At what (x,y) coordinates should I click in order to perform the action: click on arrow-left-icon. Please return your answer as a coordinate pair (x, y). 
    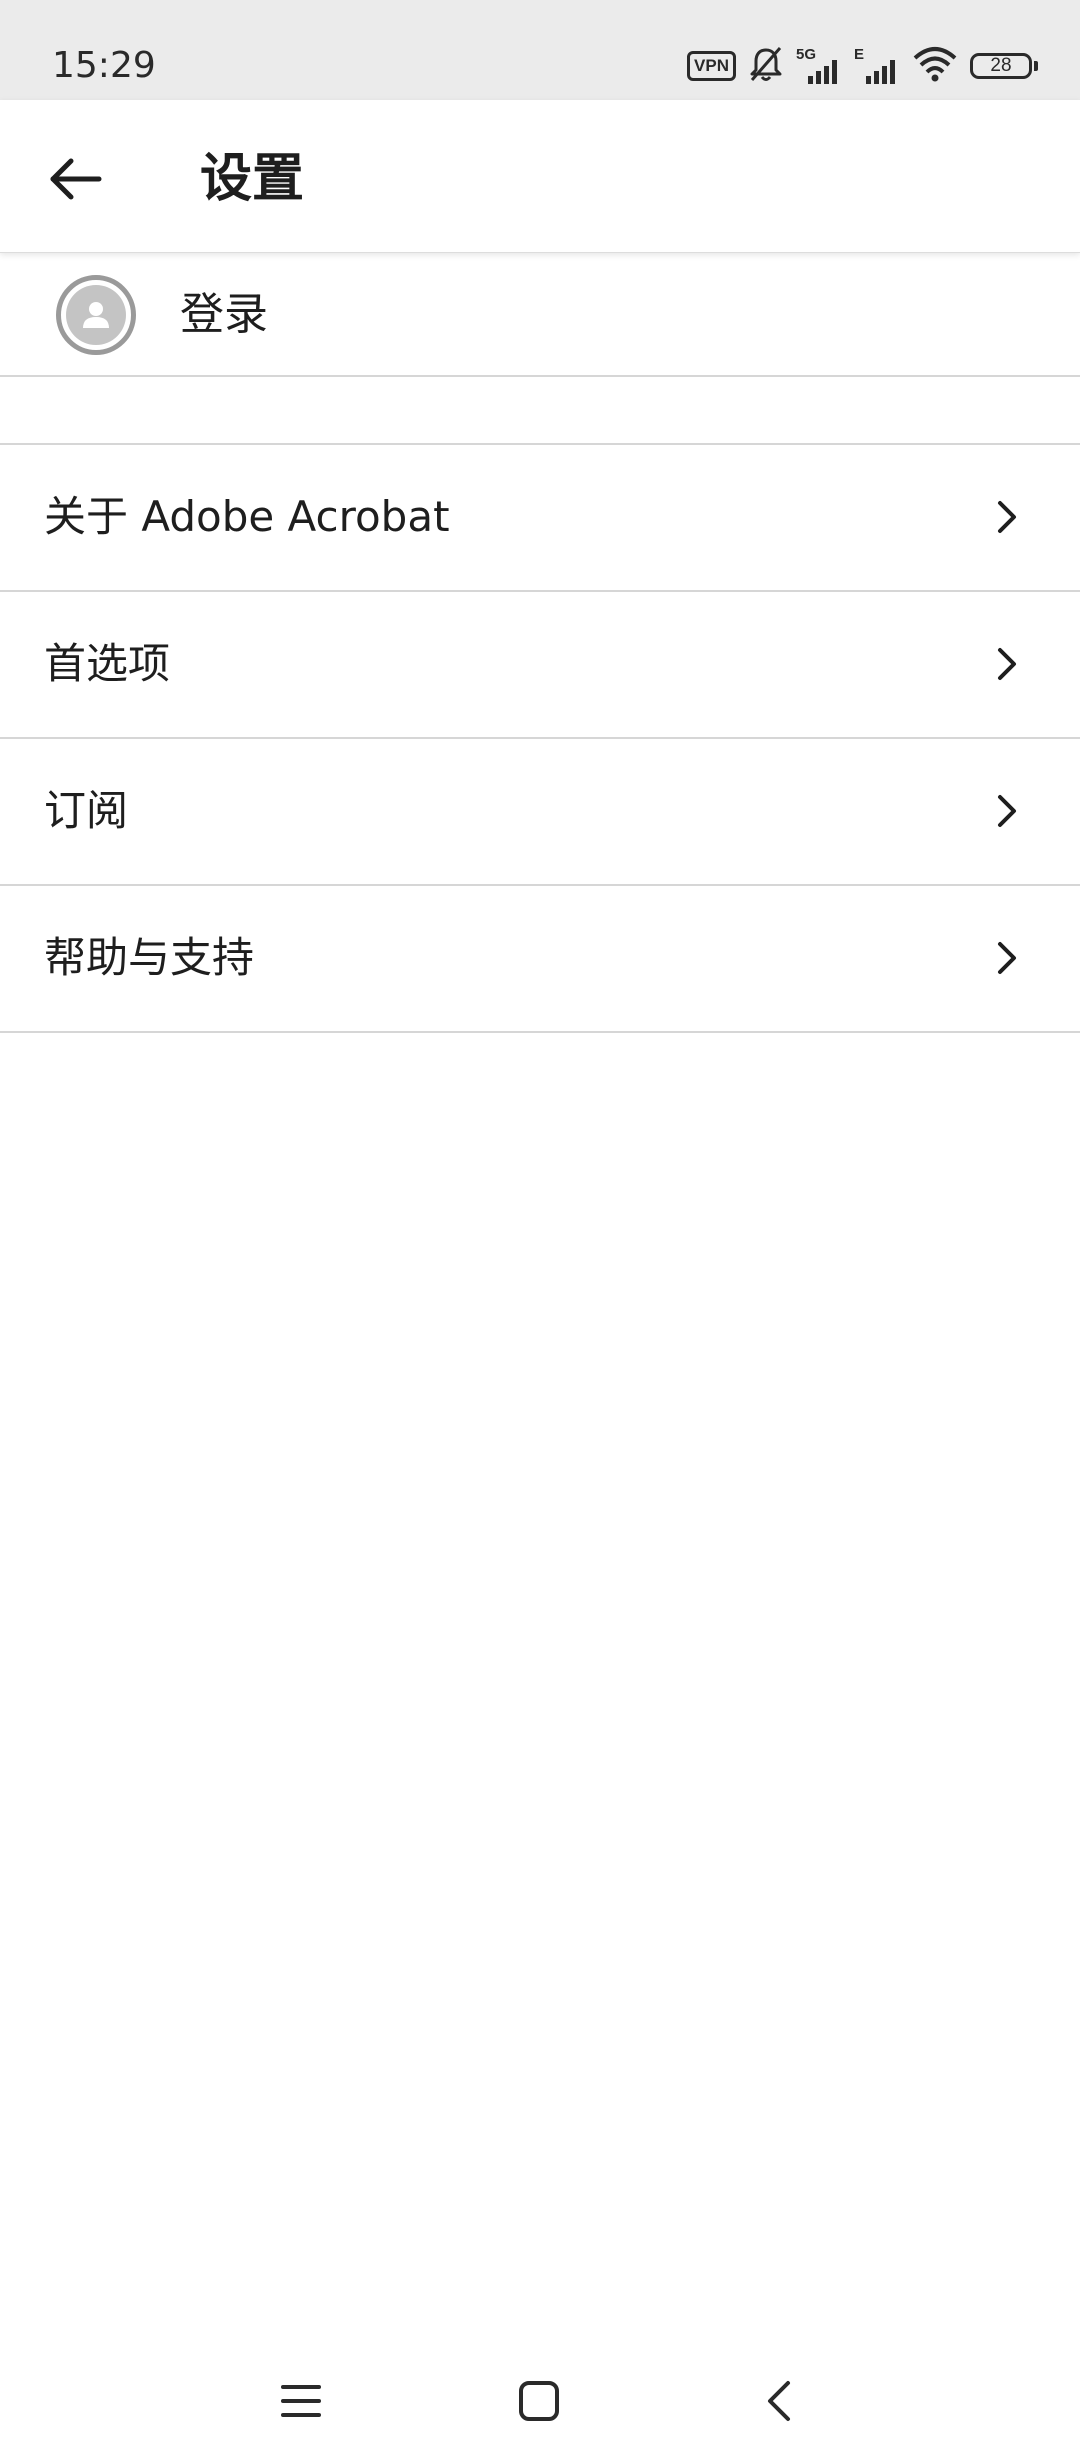
    Looking at the image, I should click on (76, 179).